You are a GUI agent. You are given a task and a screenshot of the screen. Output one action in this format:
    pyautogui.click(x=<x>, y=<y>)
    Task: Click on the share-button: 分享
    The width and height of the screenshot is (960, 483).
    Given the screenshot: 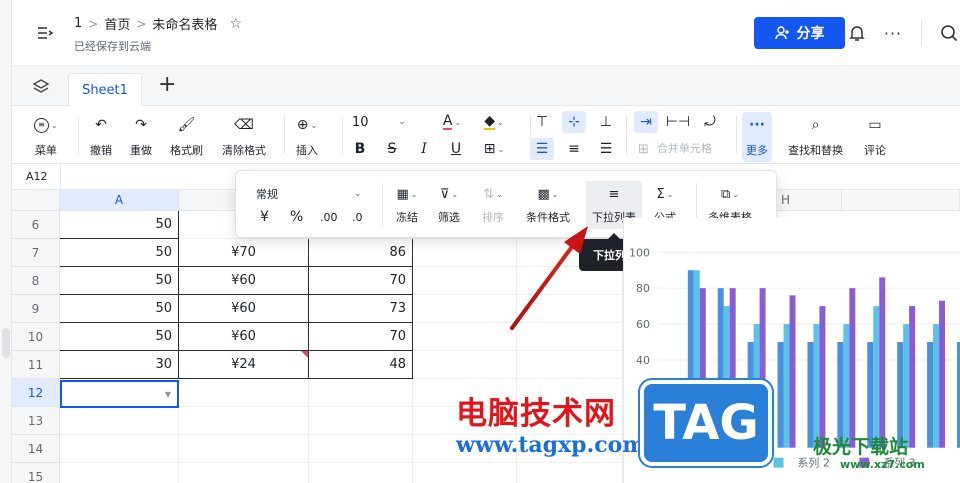 What is the action you would take?
    pyautogui.click(x=799, y=33)
    